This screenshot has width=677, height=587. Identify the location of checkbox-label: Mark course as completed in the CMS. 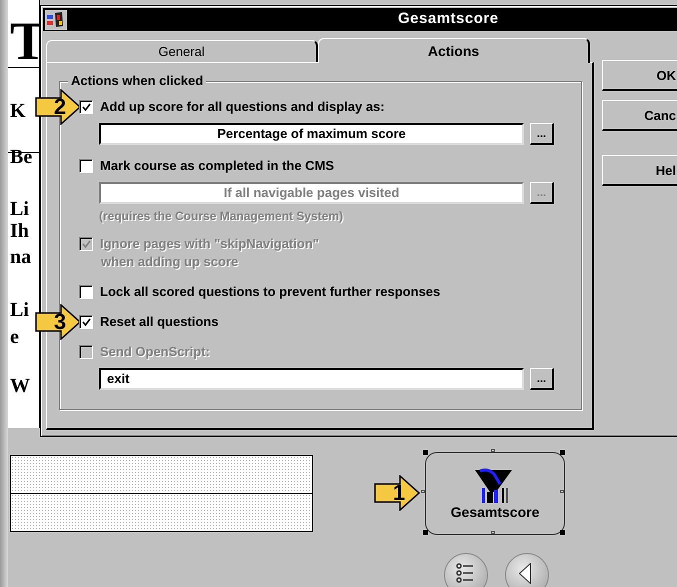
(217, 166).